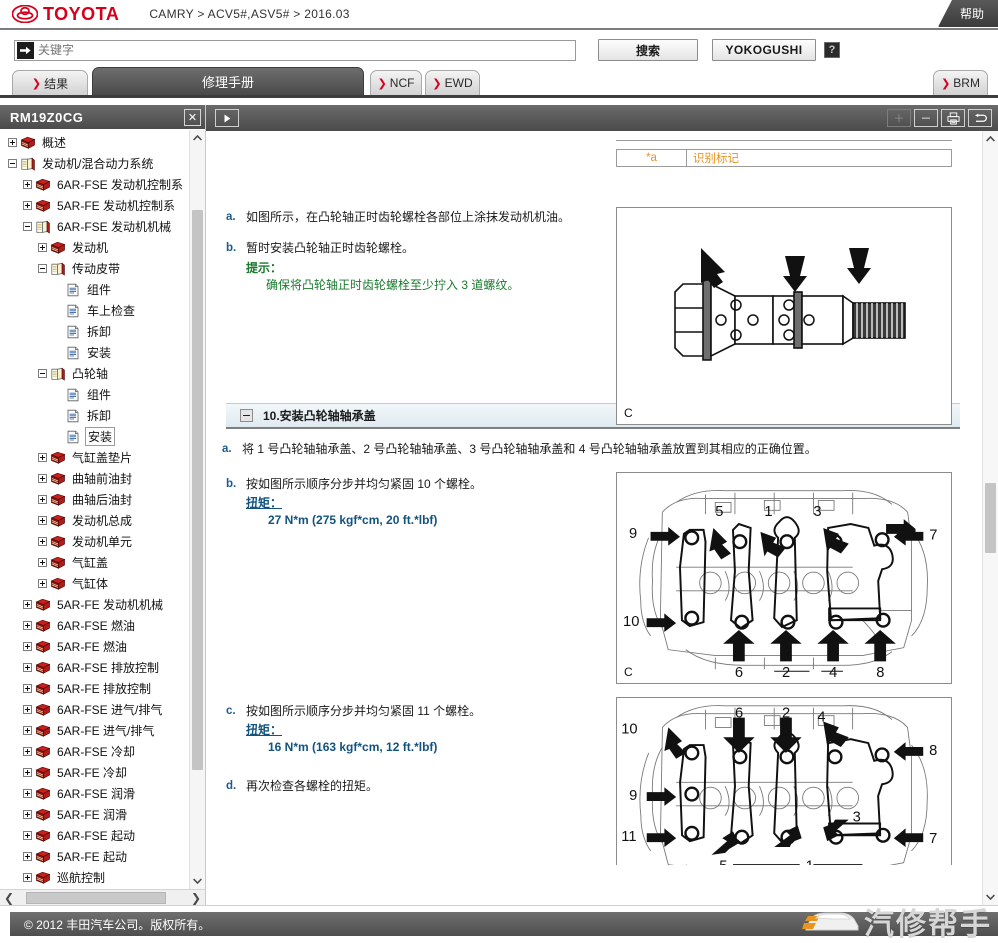  Describe the element at coordinates (96, 897) in the screenshot. I see `hscroll-thumb` at that location.